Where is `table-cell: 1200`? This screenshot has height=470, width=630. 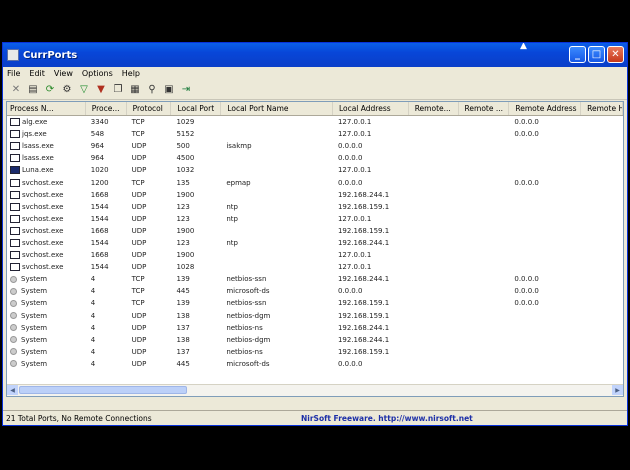 table-cell: 1200 is located at coordinates (99, 182).